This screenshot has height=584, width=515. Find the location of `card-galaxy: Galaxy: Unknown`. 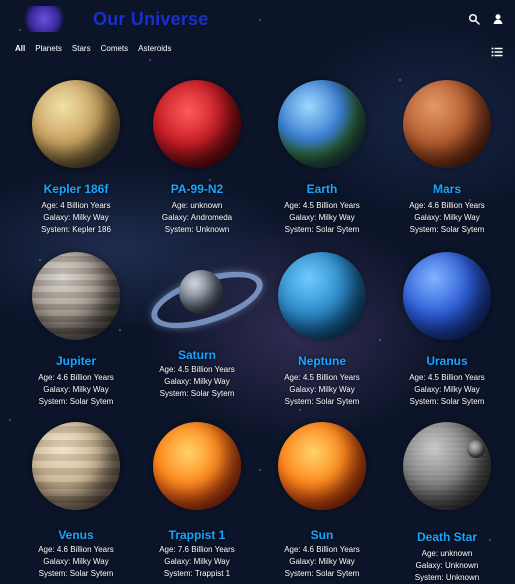

card-galaxy: Galaxy: Unknown is located at coordinates (447, 565).